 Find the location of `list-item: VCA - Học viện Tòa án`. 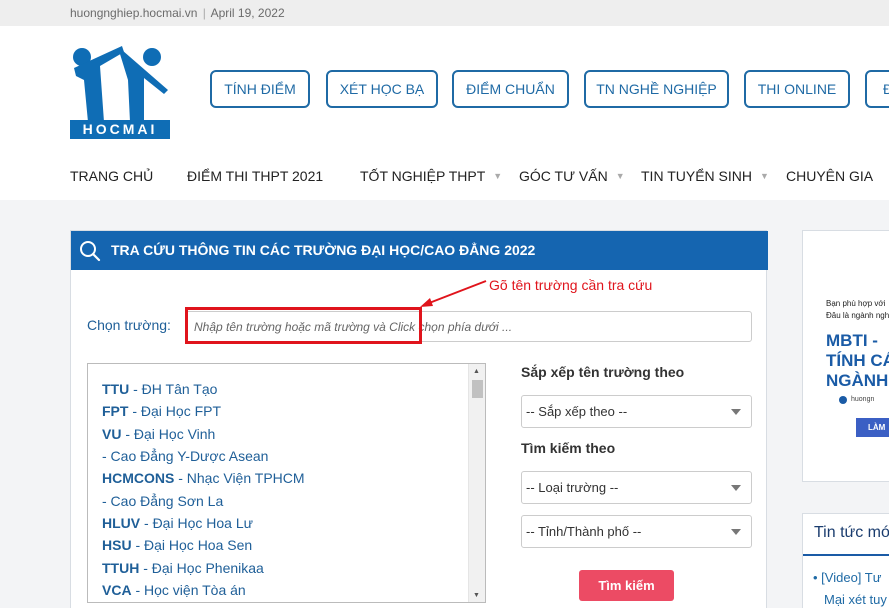

list-item: VCA - Học viện Tòa án is located at coordinates (174, 590).